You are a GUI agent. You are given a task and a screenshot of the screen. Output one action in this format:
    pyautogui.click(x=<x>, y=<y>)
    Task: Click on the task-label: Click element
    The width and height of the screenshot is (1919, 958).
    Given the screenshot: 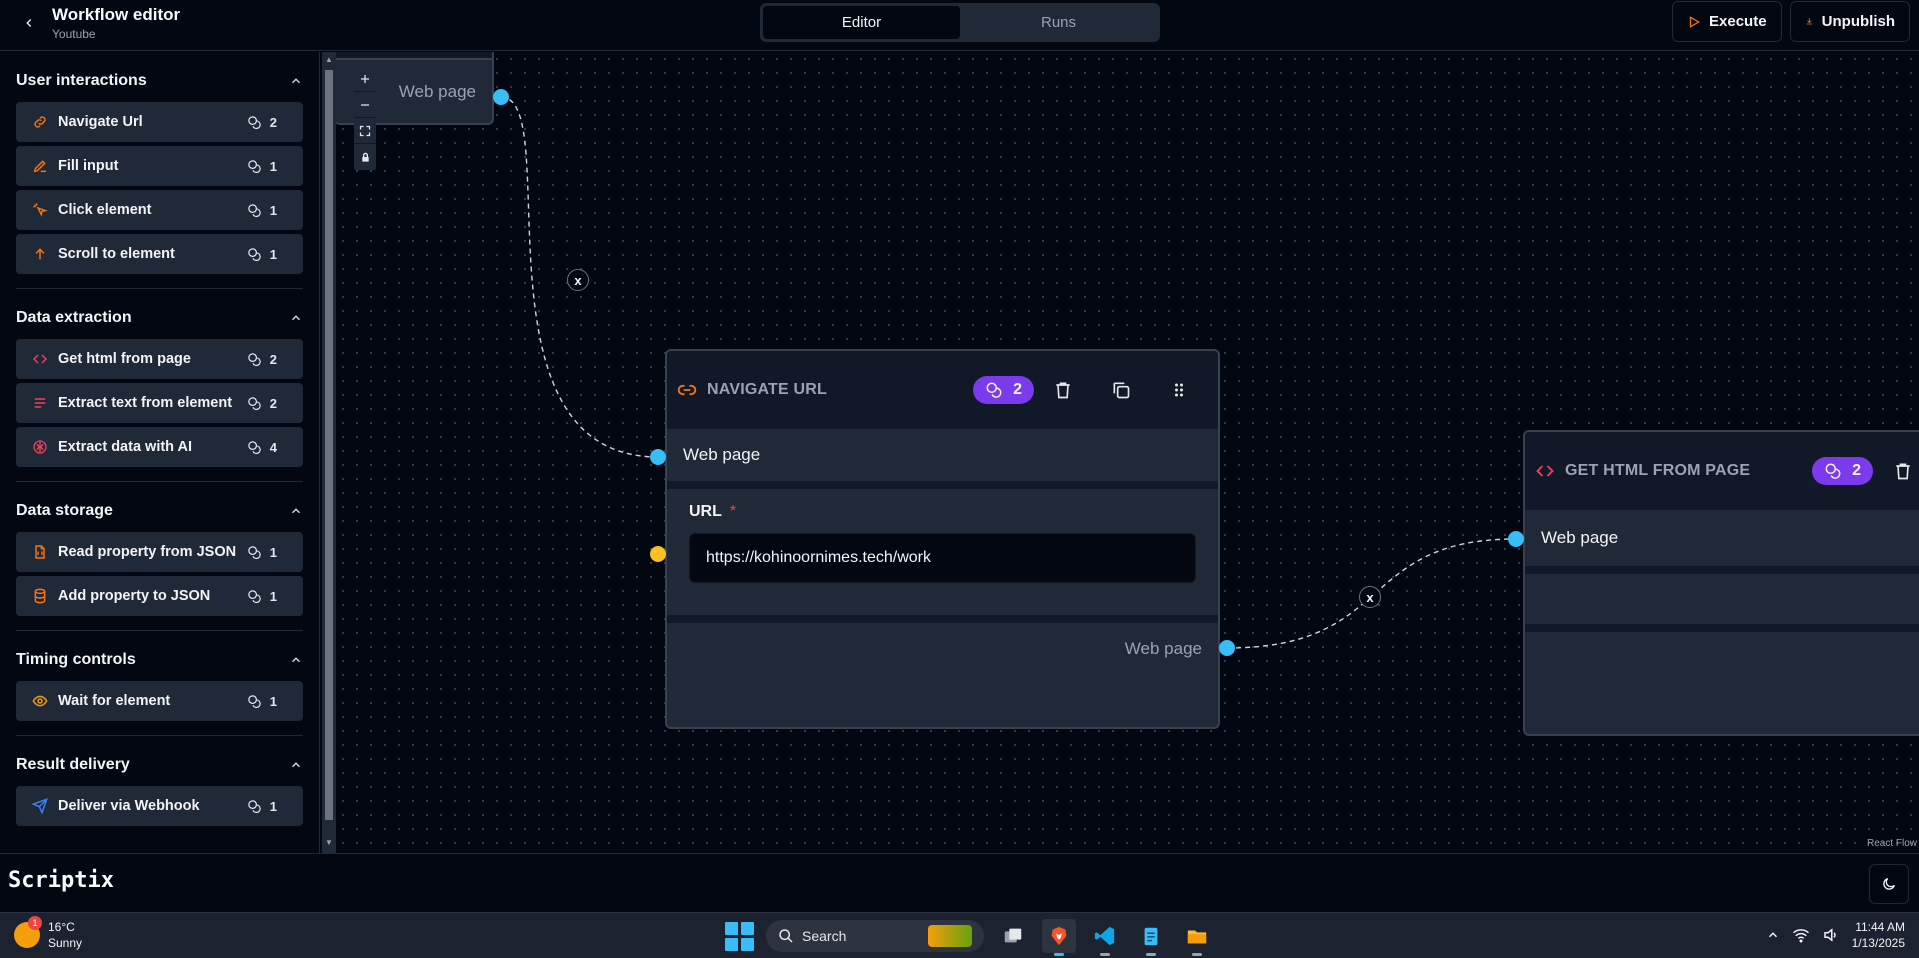 What is the action you would take?
    pyautogui.click(x=105, y=210)
    